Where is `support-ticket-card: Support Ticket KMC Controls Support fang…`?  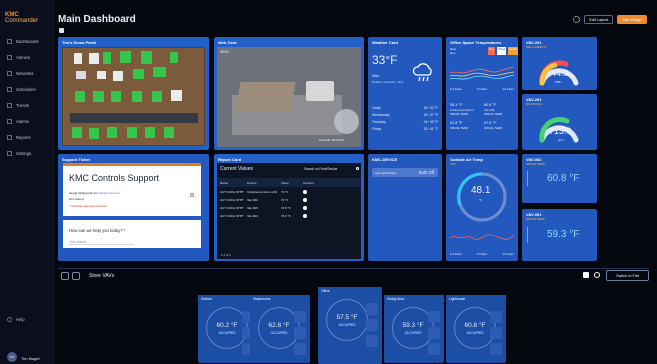
support-ticket-card: Support Ticket KMC Controls Support fang… is located at coordinates (133, 207).